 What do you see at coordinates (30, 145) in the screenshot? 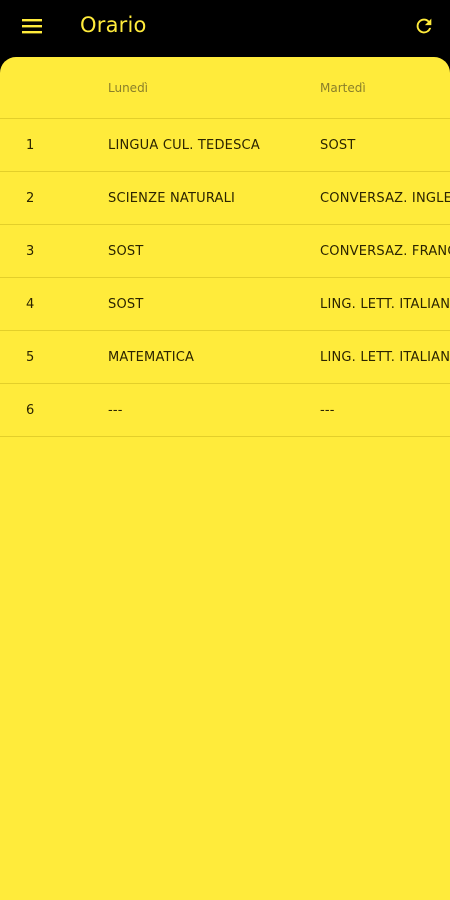
I see `hour-number: 1` at bounding box center [30, 145].